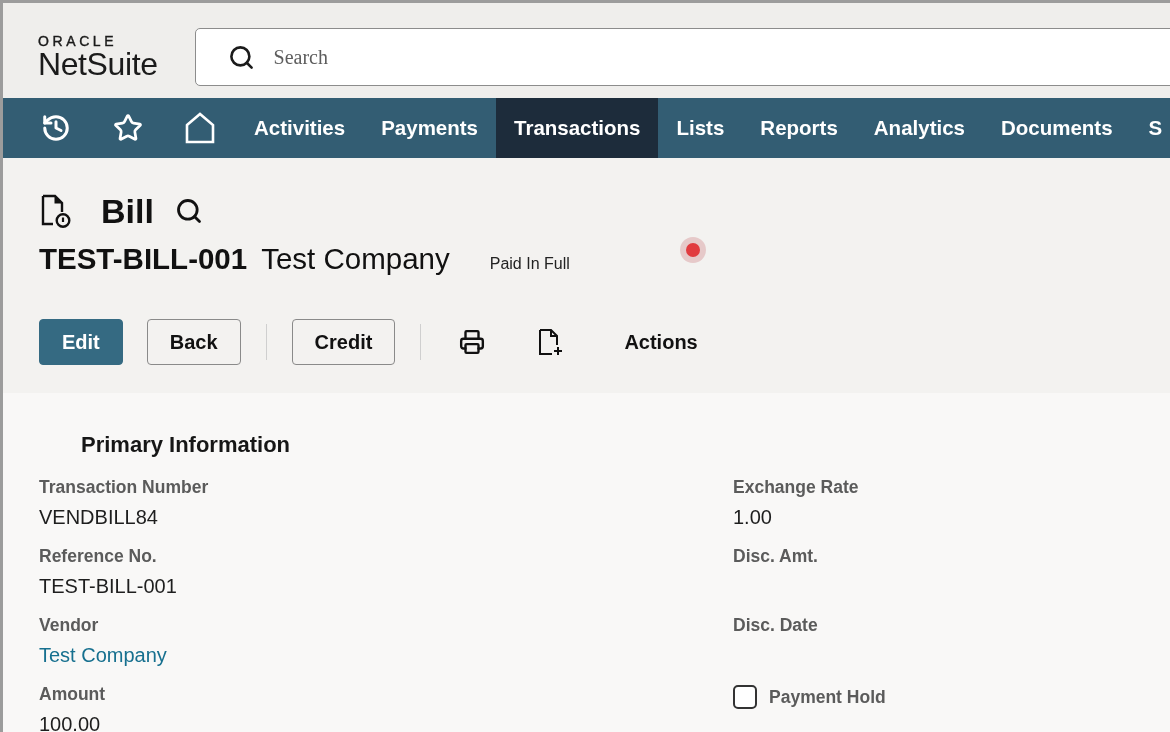  I want to click on field-value: 100.00, so click(70, 722).